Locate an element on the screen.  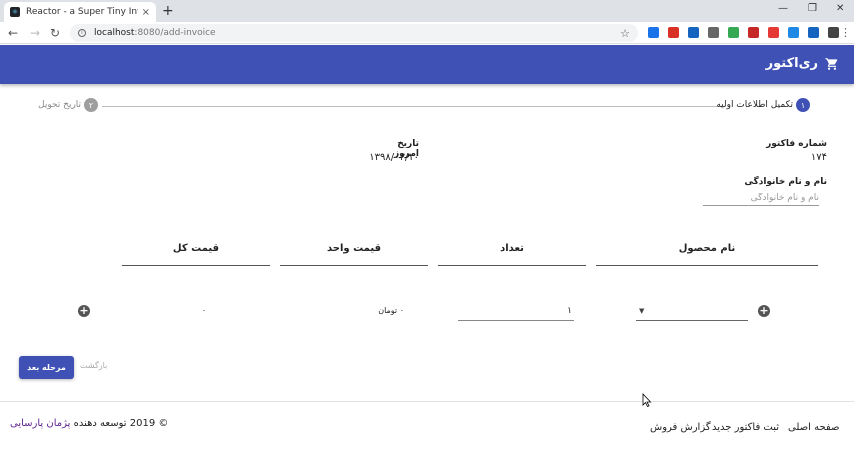
footer-link-sales-report: گزارش فروش is located at coordinates (680, 427).